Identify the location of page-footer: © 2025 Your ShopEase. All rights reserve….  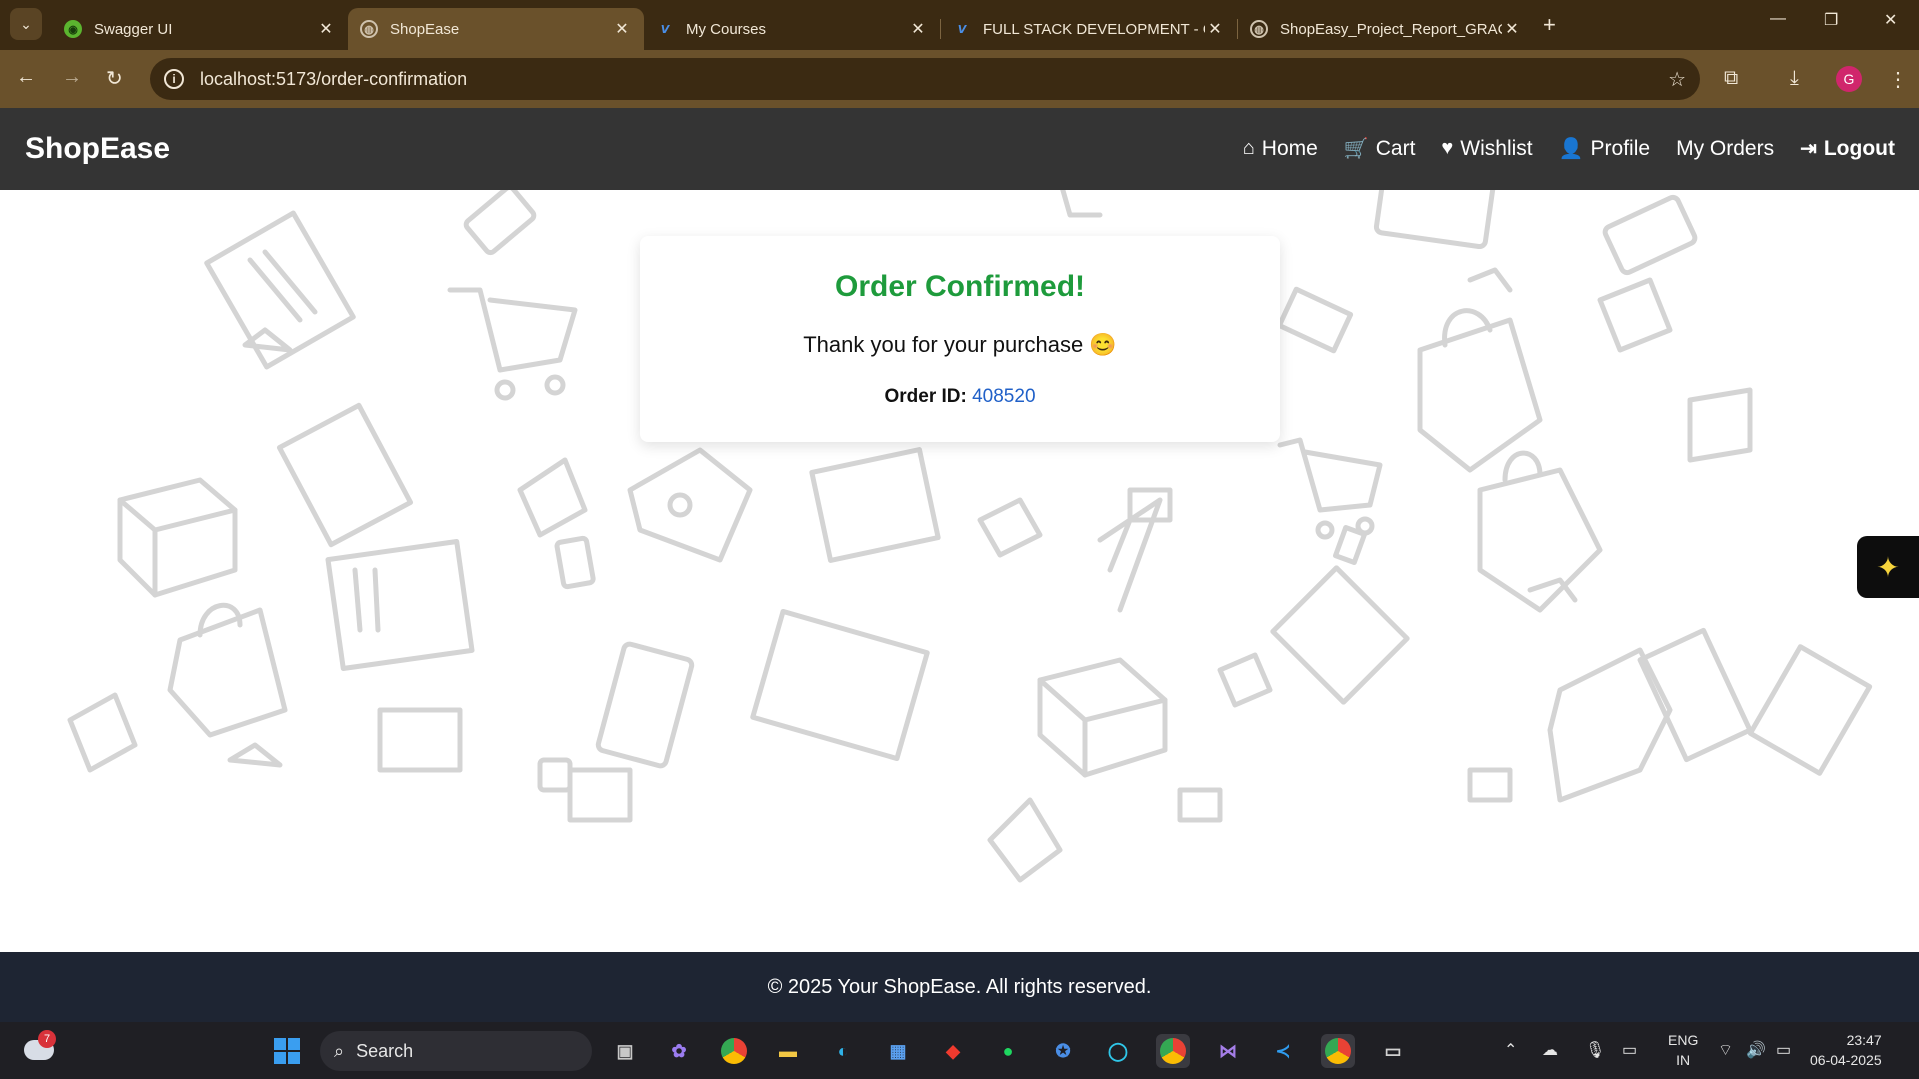
(959, 987).